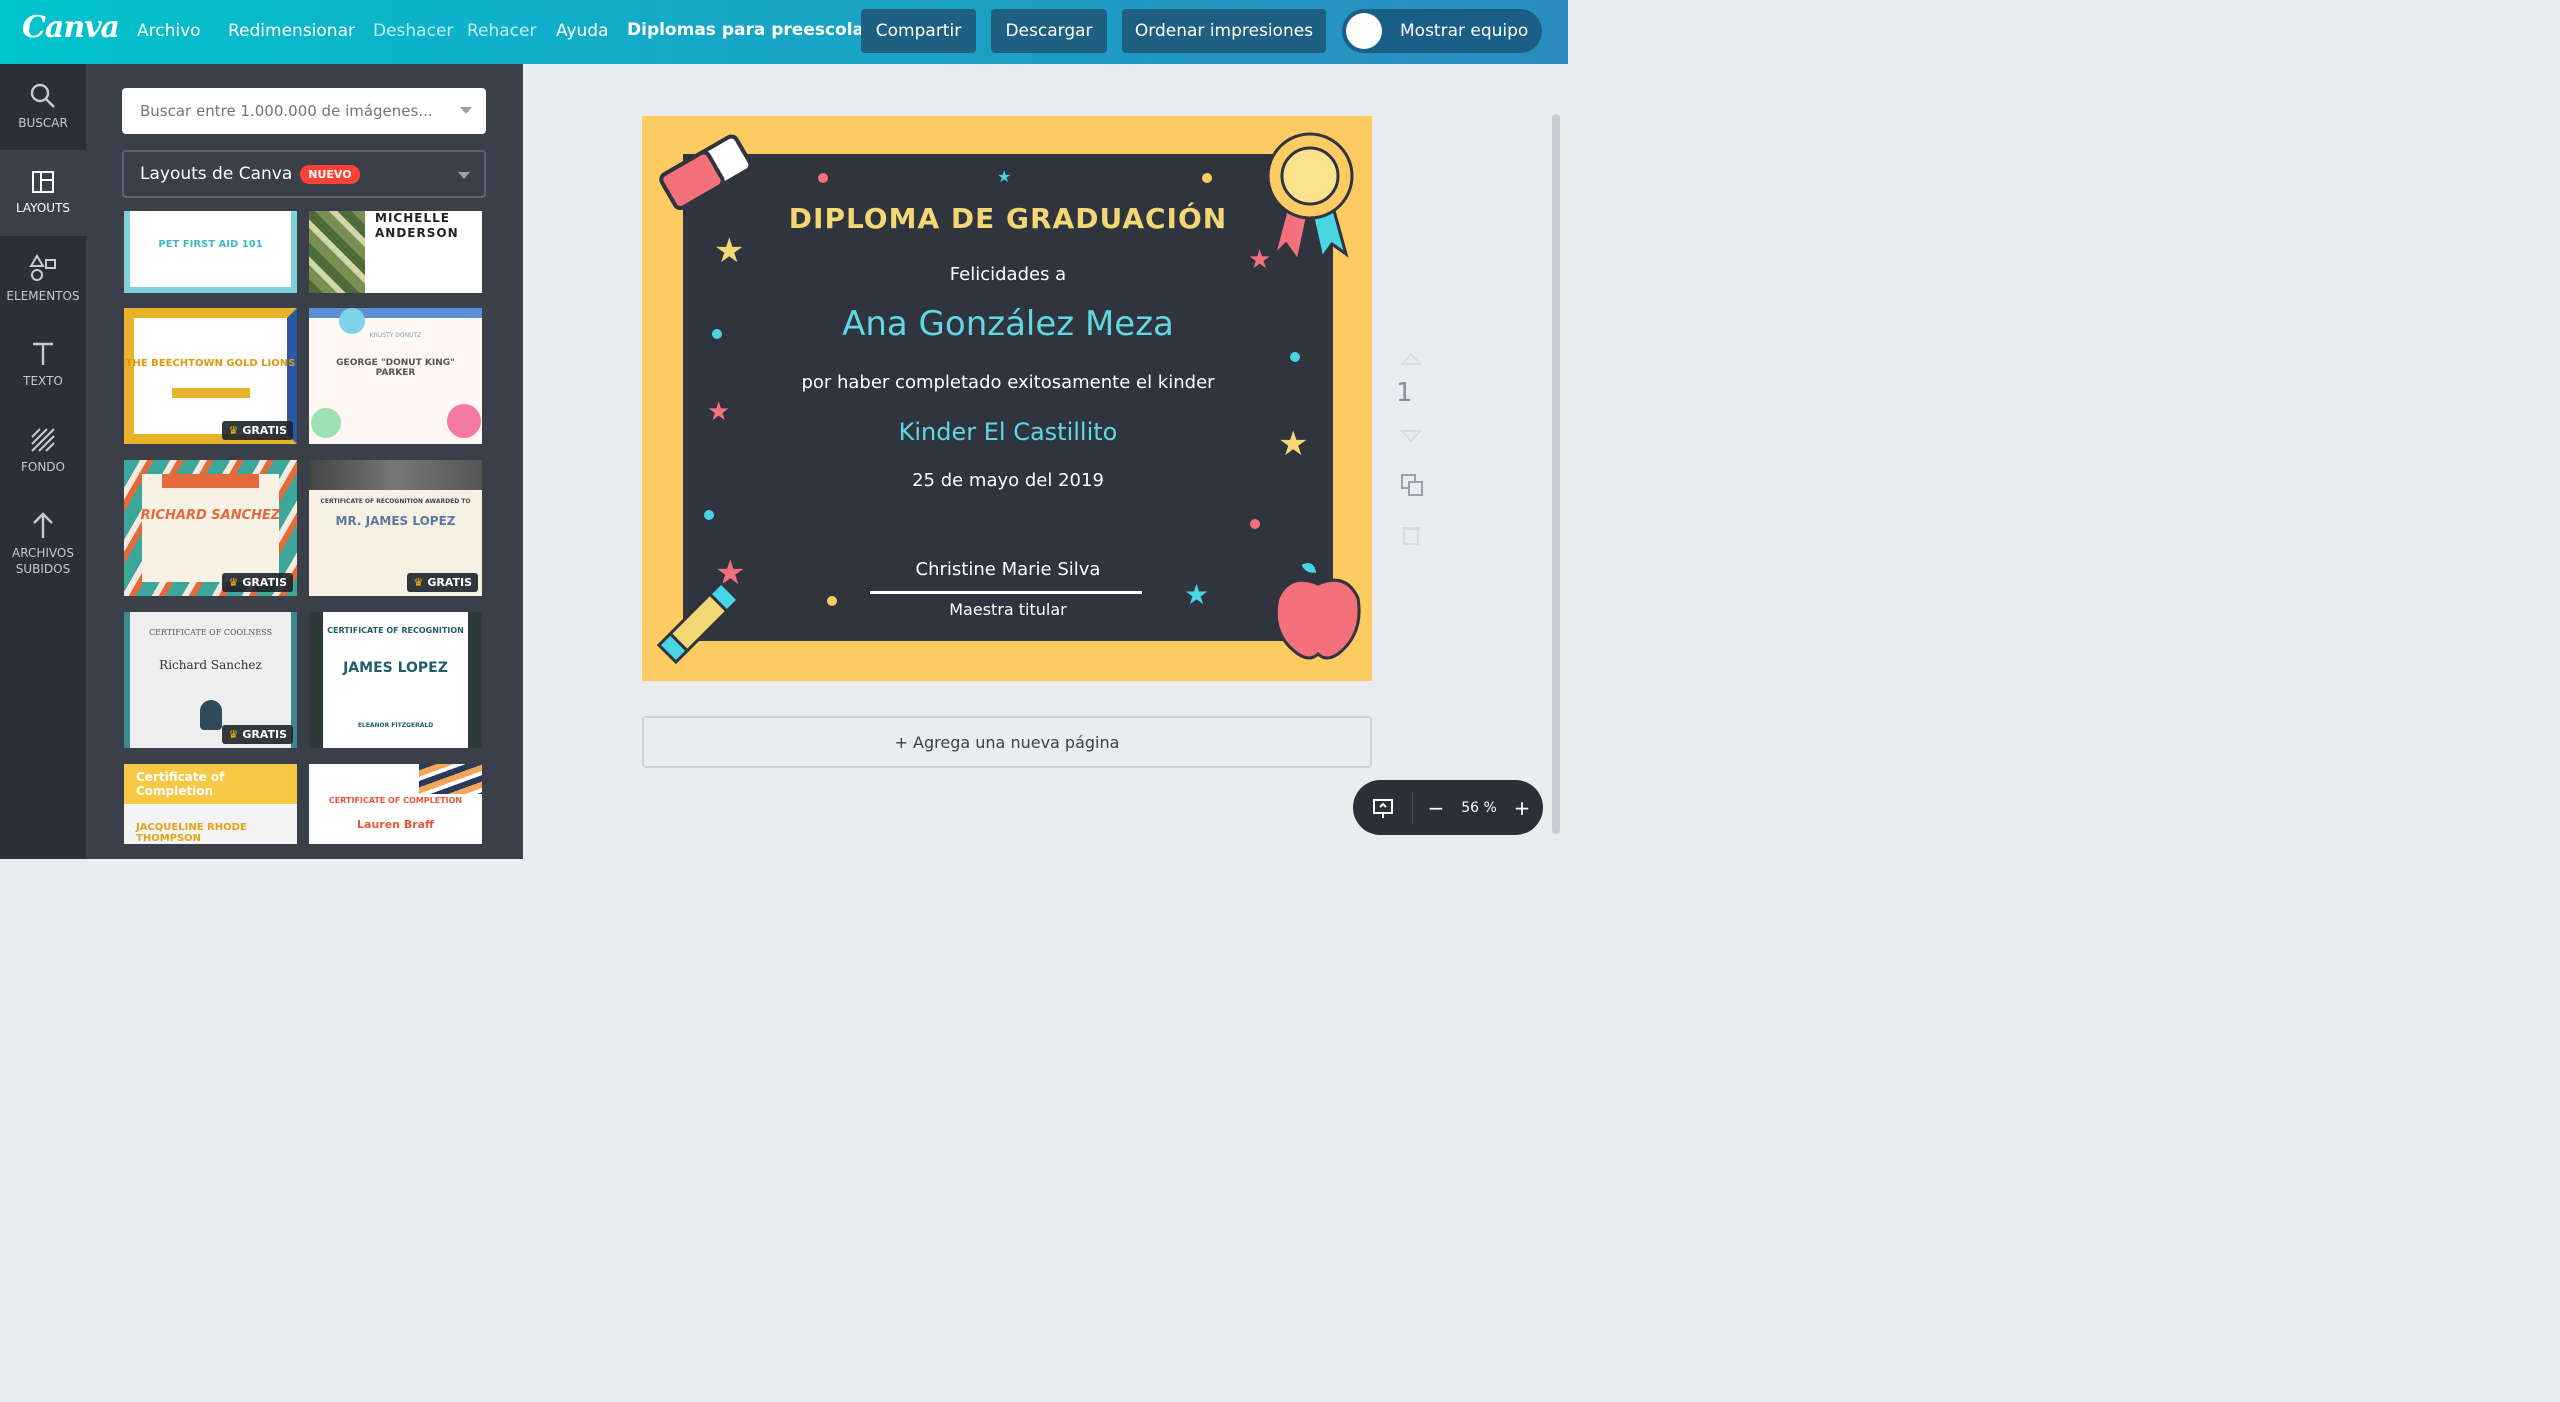 The width and height of the screenshot is (2560, 1402). What do you see at coordinates (1436, 808) in the screenshot?
I see `zoom-out-button: −` at bounding box center [1436, 808].